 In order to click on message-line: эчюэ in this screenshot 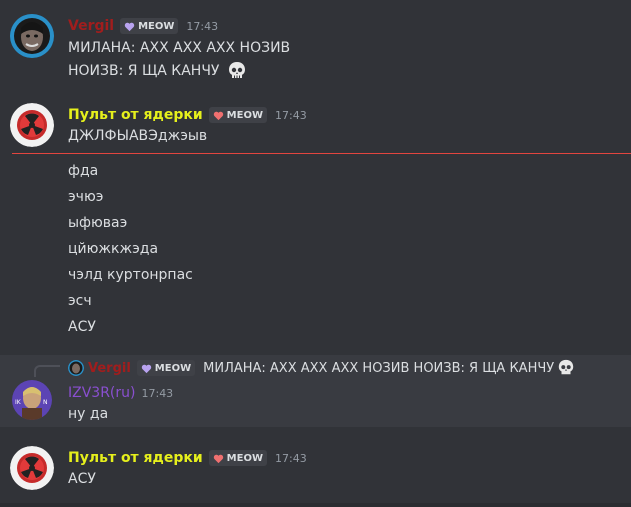, I will do `click(86, 197)`.